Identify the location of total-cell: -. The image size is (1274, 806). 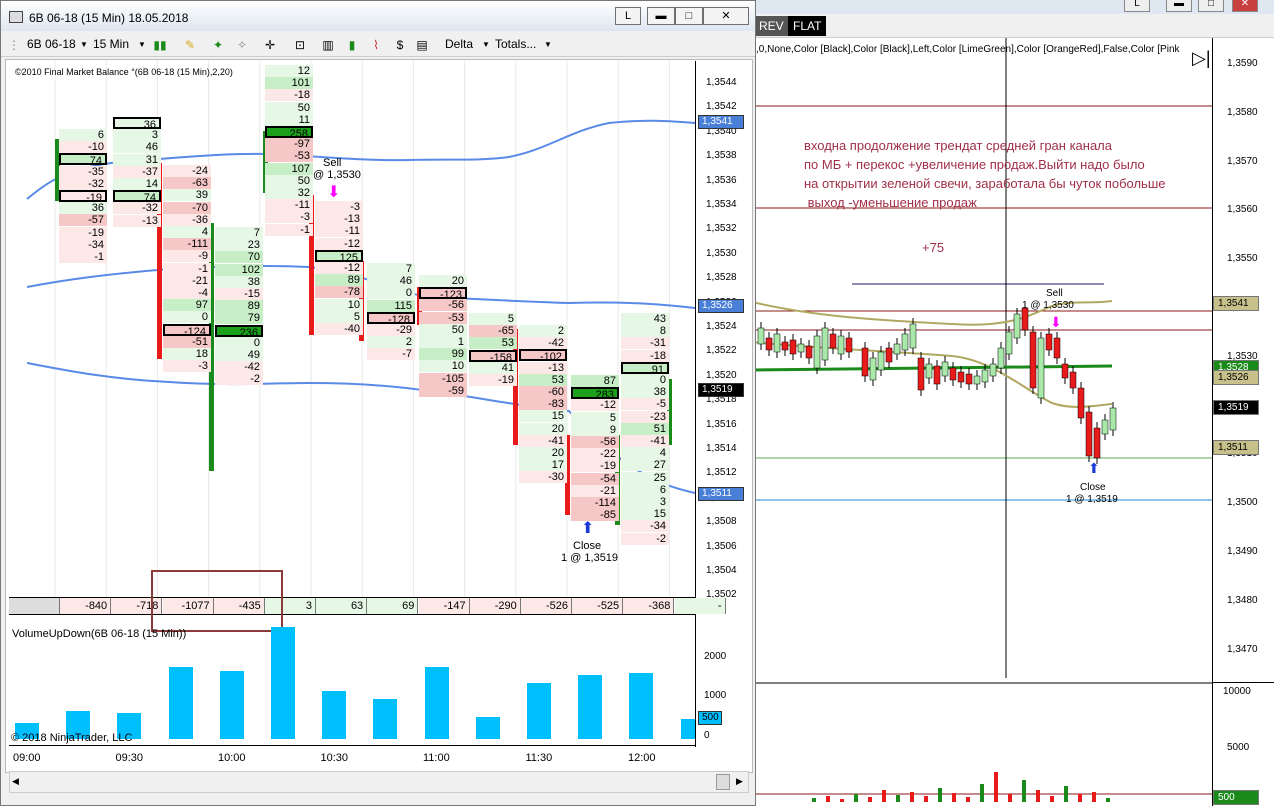
(700, 606).